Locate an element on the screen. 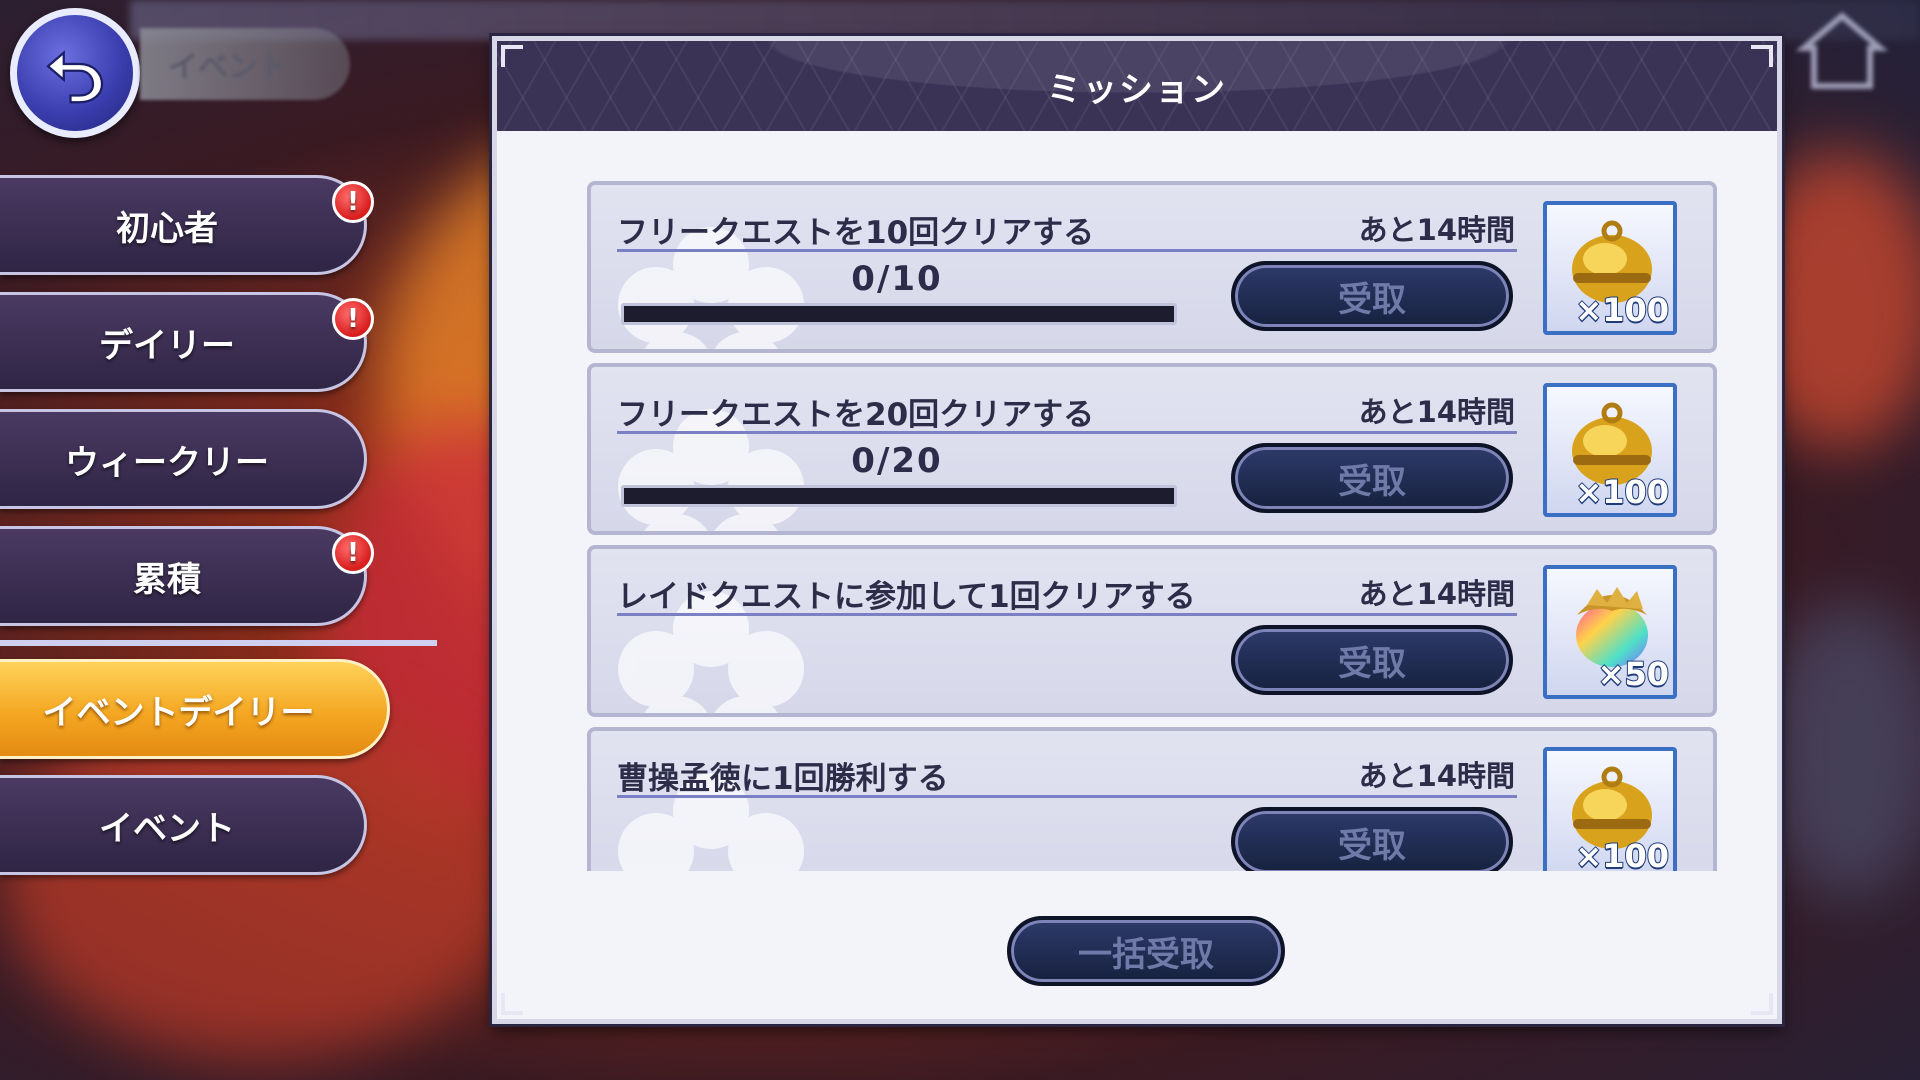  tab-beginner: 初心者 ! is located at coordinates (187, 225).